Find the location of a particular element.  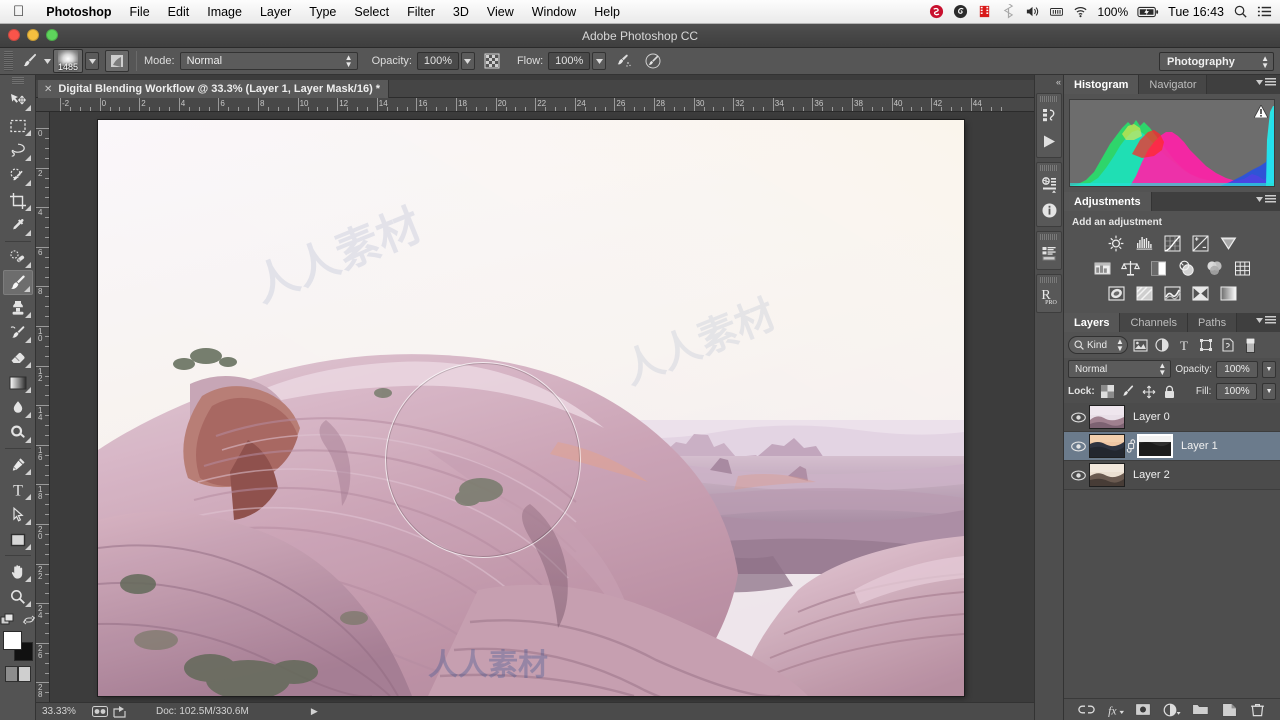

quick-selection-tool is located at coordinates (18, 175).